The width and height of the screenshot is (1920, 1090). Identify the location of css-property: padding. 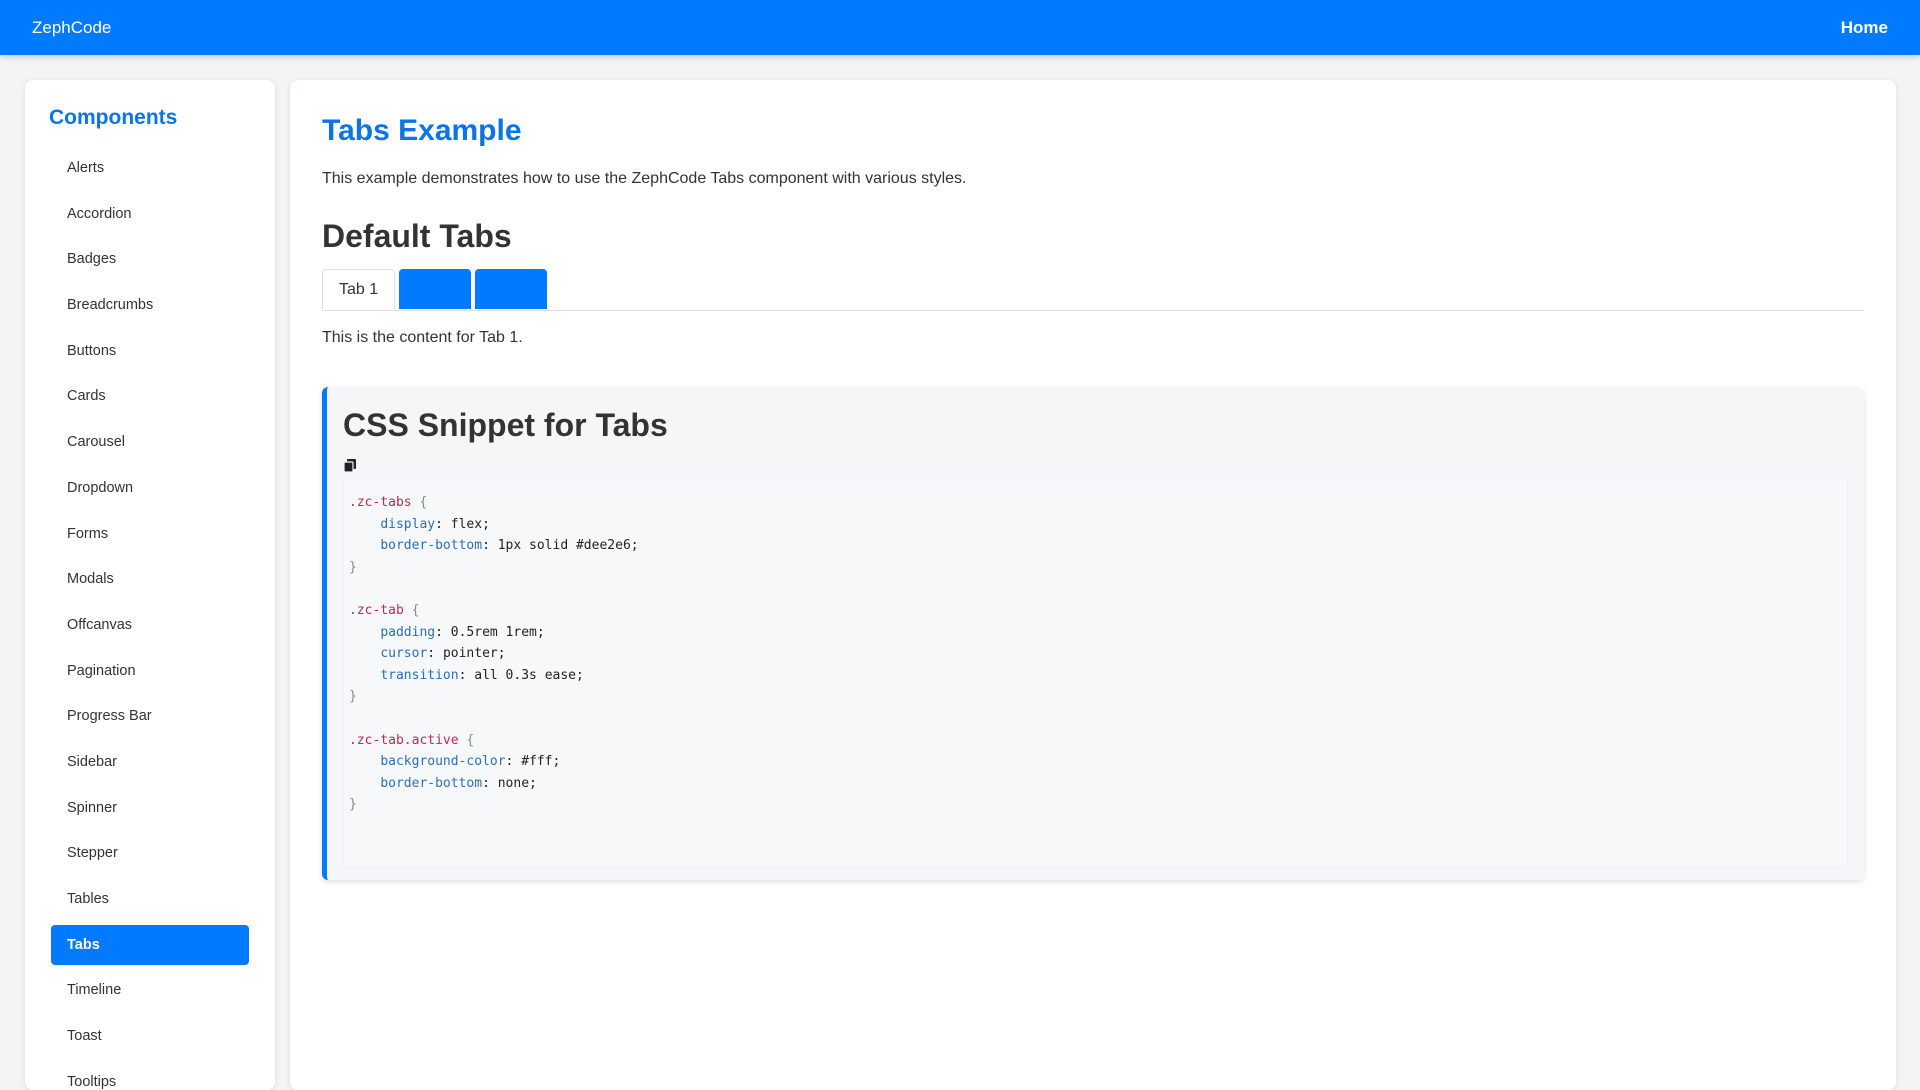
(408, 632).